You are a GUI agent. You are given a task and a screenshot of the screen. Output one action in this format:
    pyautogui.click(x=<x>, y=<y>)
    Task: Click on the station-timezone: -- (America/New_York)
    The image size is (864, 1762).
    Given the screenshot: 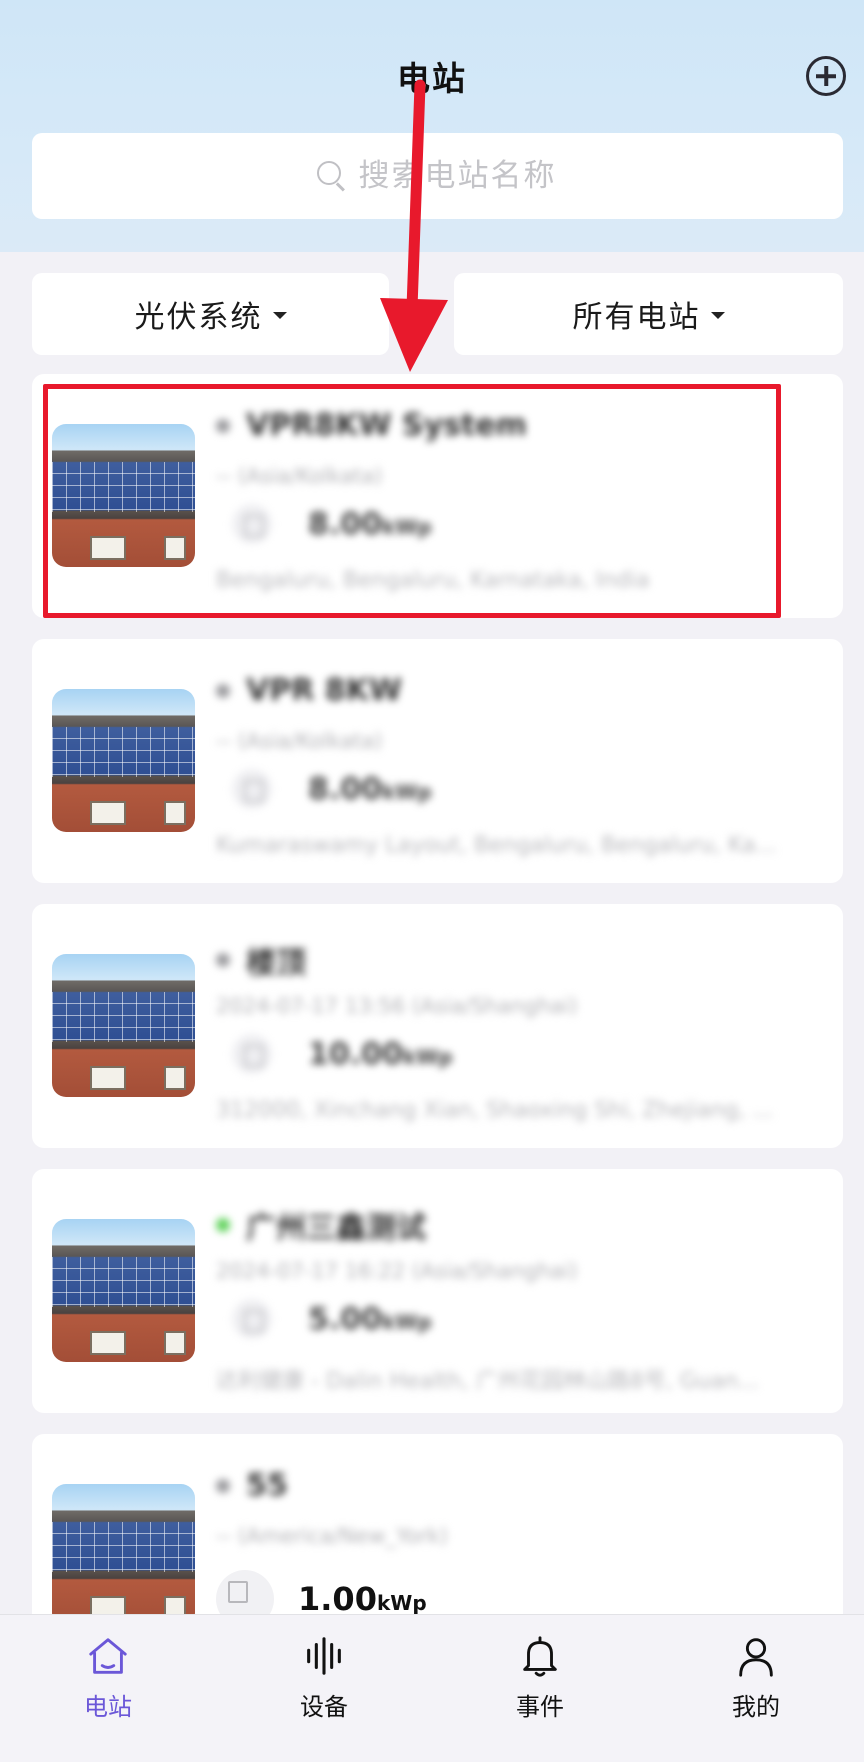 What is the action you would take?
    pyautogui.click(x=332, y=1536)
    